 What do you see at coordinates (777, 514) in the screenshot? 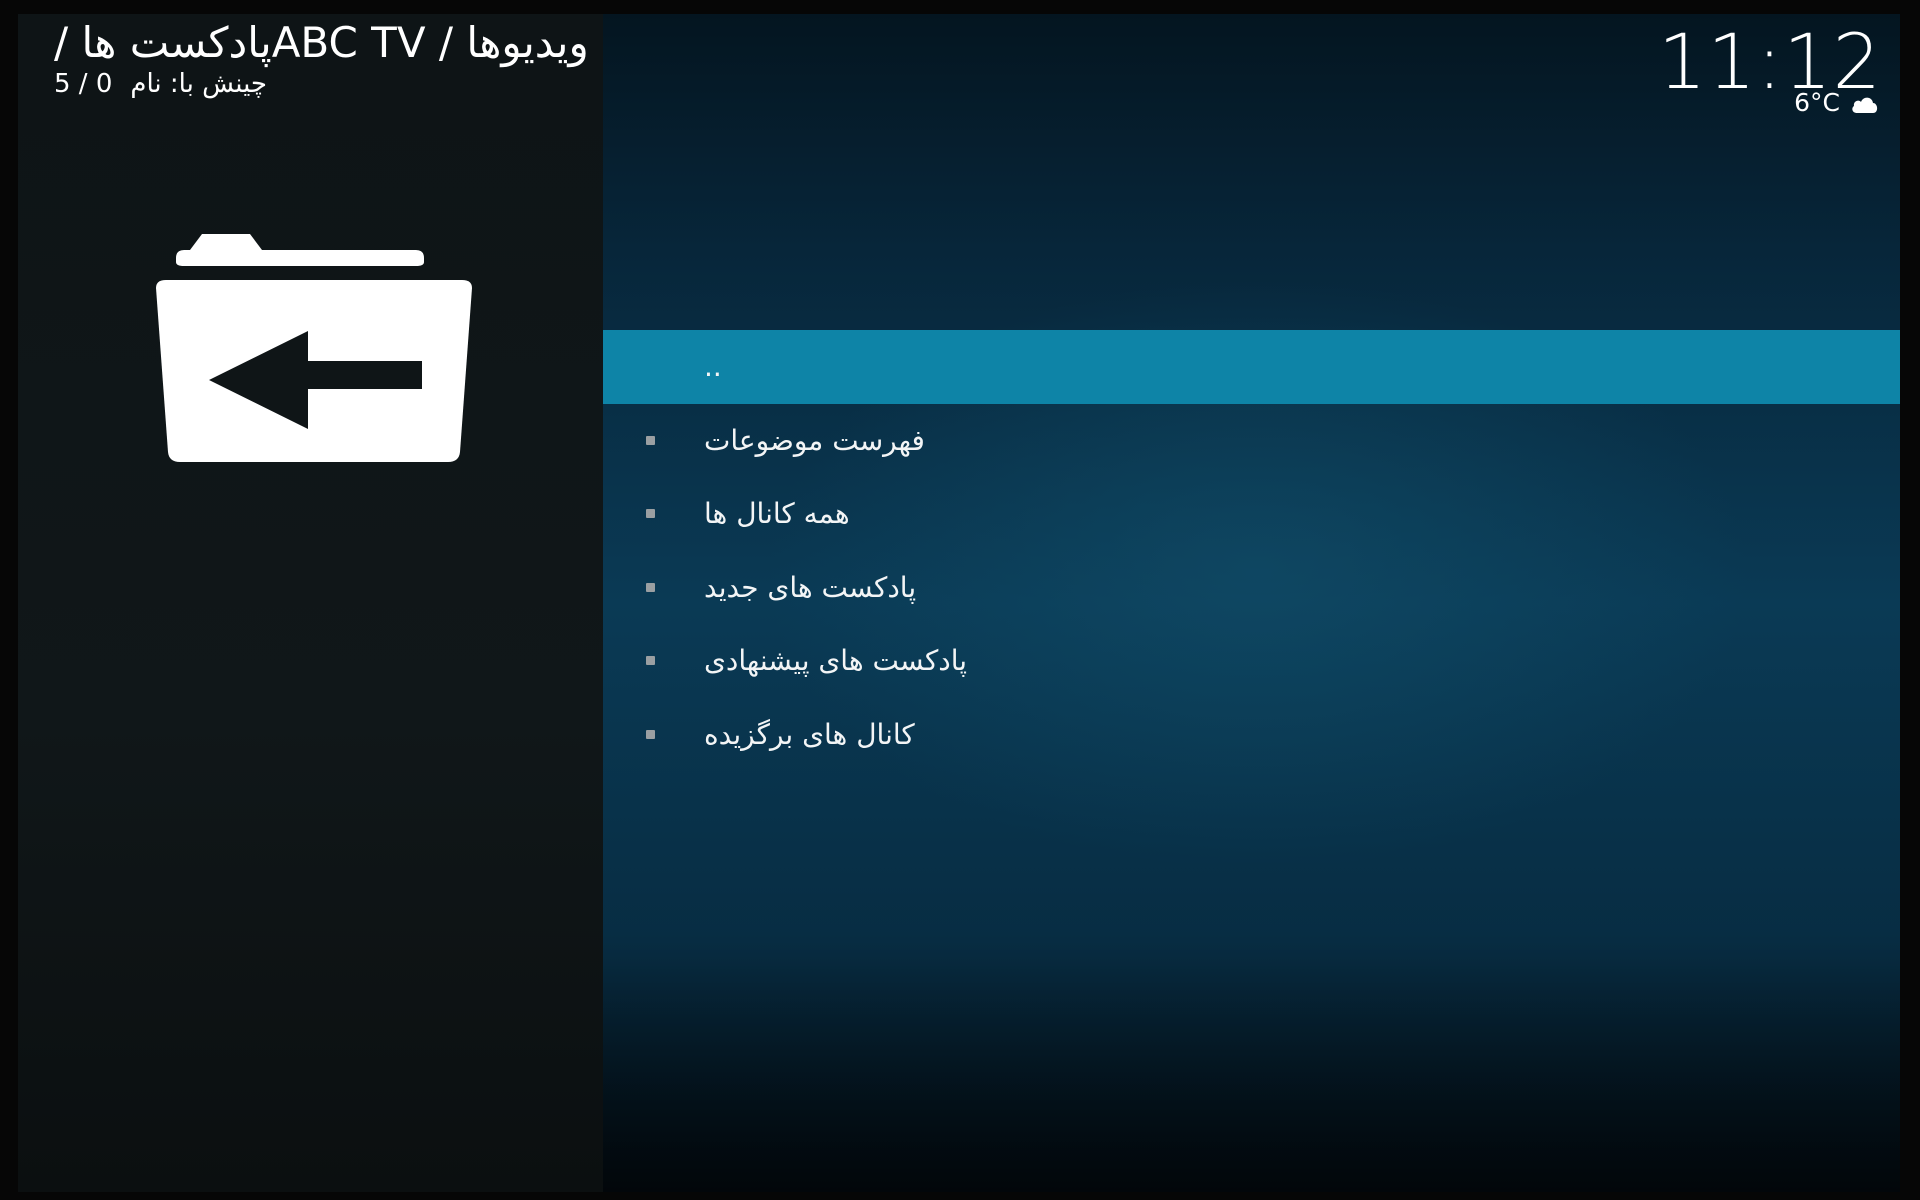
I see `list-item-label: همه کانال ها` at bounding box center [777, 514].